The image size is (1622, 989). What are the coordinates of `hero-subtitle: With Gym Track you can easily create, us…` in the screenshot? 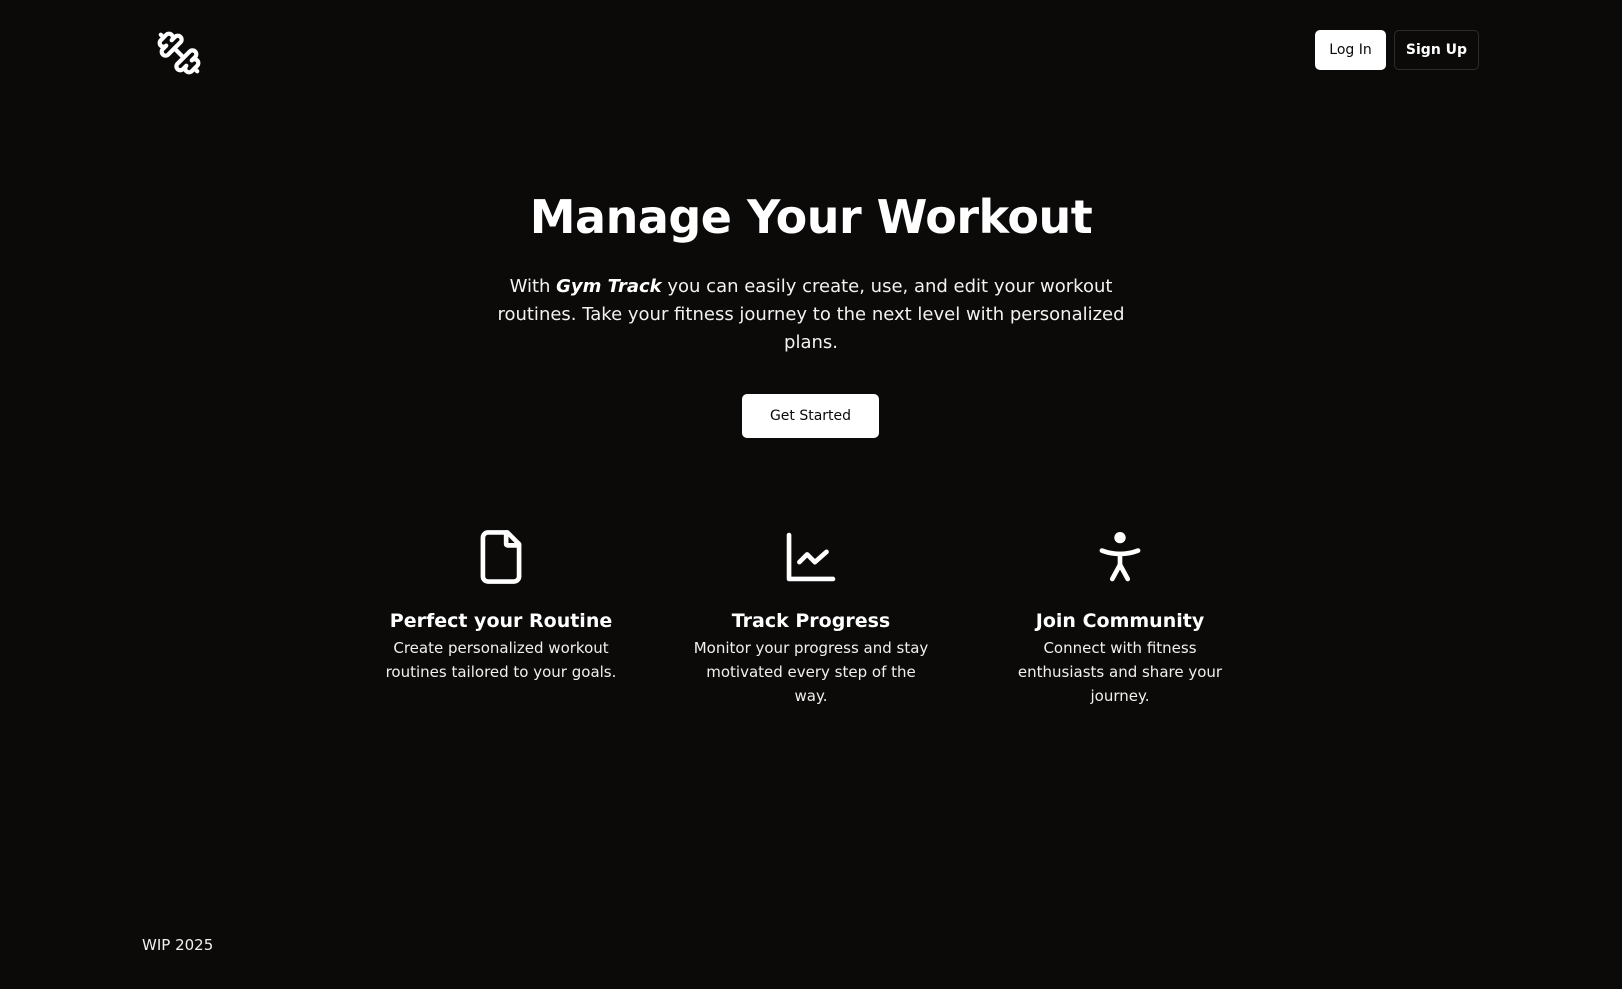 It's located at (811, 315).